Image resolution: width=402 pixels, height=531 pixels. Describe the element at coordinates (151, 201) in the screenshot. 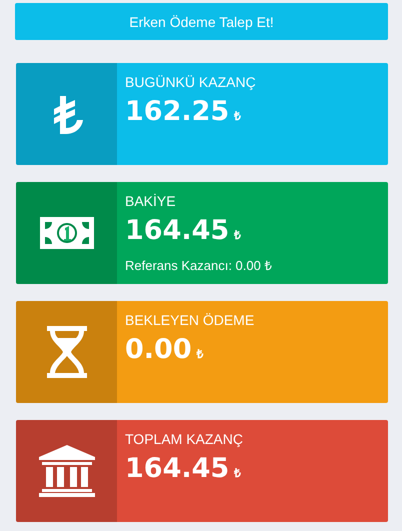

I see `card-title: BAKİYE` at that location.